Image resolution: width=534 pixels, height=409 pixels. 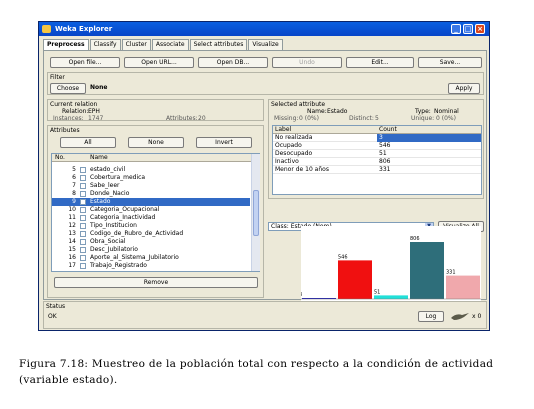 I want to click on invert-button: Invert, so click(x=224, y=142).